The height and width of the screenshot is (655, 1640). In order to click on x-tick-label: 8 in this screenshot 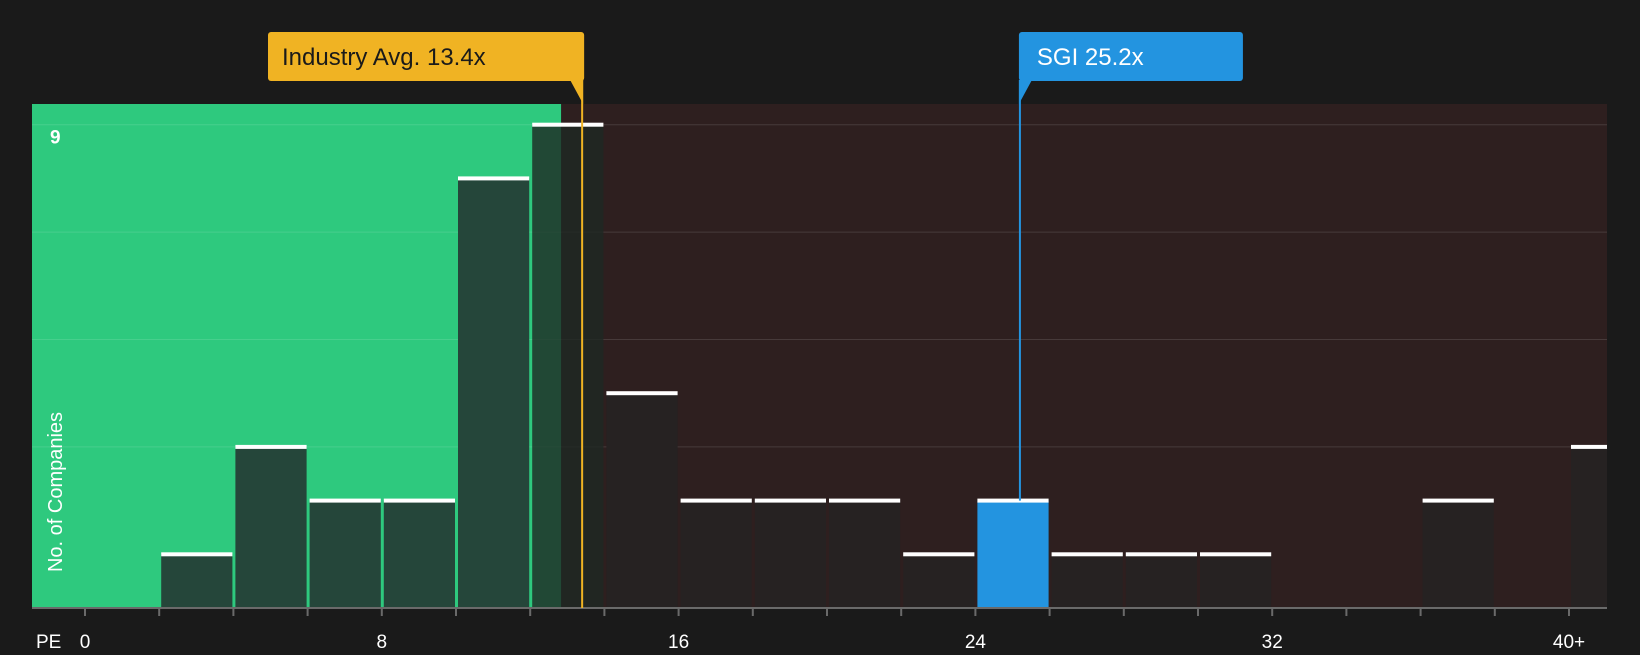, I will do `click(382, 641)`.